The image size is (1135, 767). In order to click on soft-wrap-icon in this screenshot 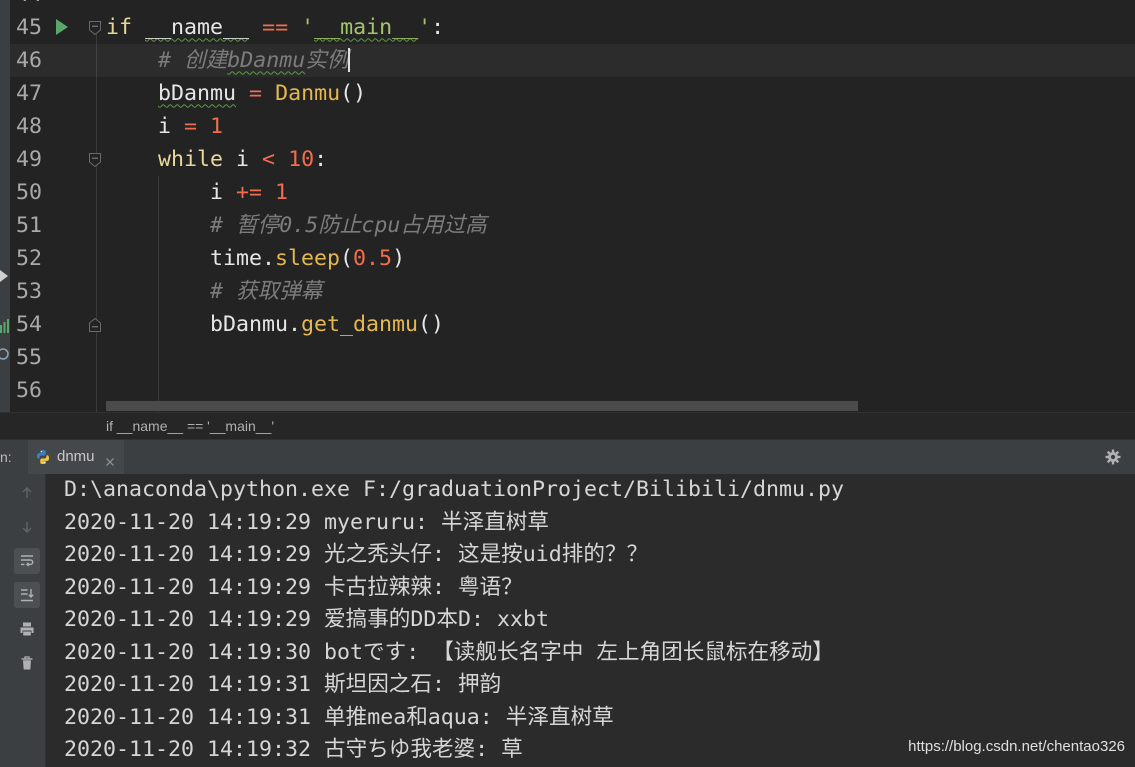, I will do `click(27, 561)`.